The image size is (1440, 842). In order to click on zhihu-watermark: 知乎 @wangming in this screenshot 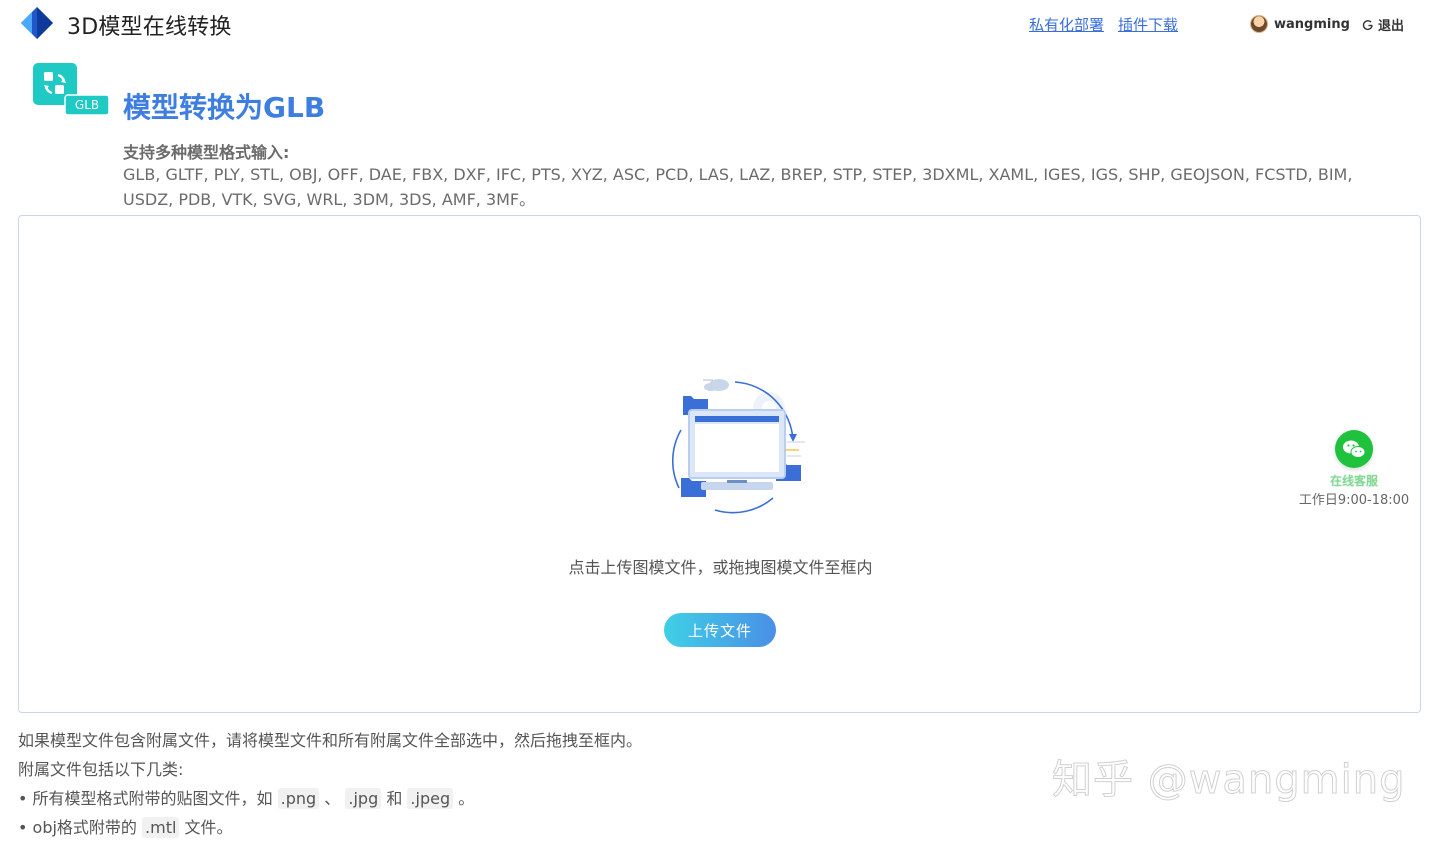, I will do `click(1229, 780)`.